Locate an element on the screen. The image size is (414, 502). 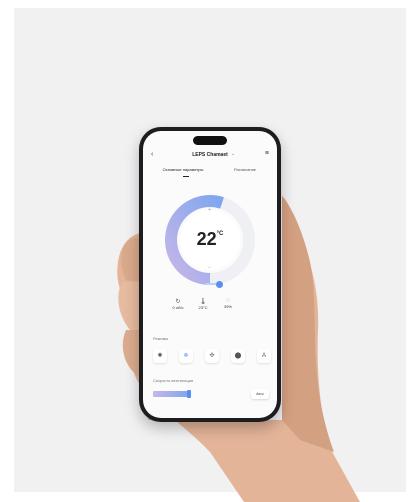
temperature-readout: 22°C is located at coordinates (210, 239).